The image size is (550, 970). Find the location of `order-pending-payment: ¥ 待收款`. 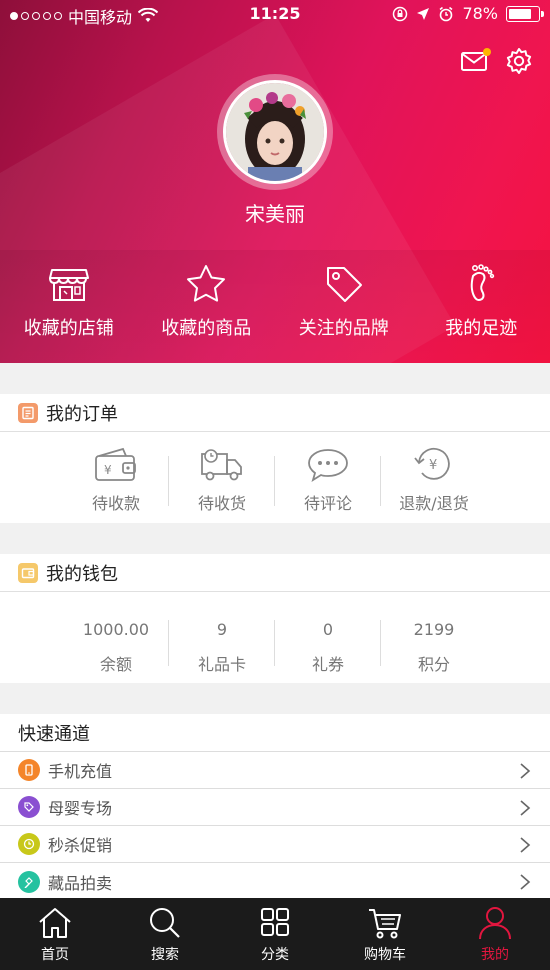

order-pending-payment: ¥ 待收款 is located at coordinates (116, 485).